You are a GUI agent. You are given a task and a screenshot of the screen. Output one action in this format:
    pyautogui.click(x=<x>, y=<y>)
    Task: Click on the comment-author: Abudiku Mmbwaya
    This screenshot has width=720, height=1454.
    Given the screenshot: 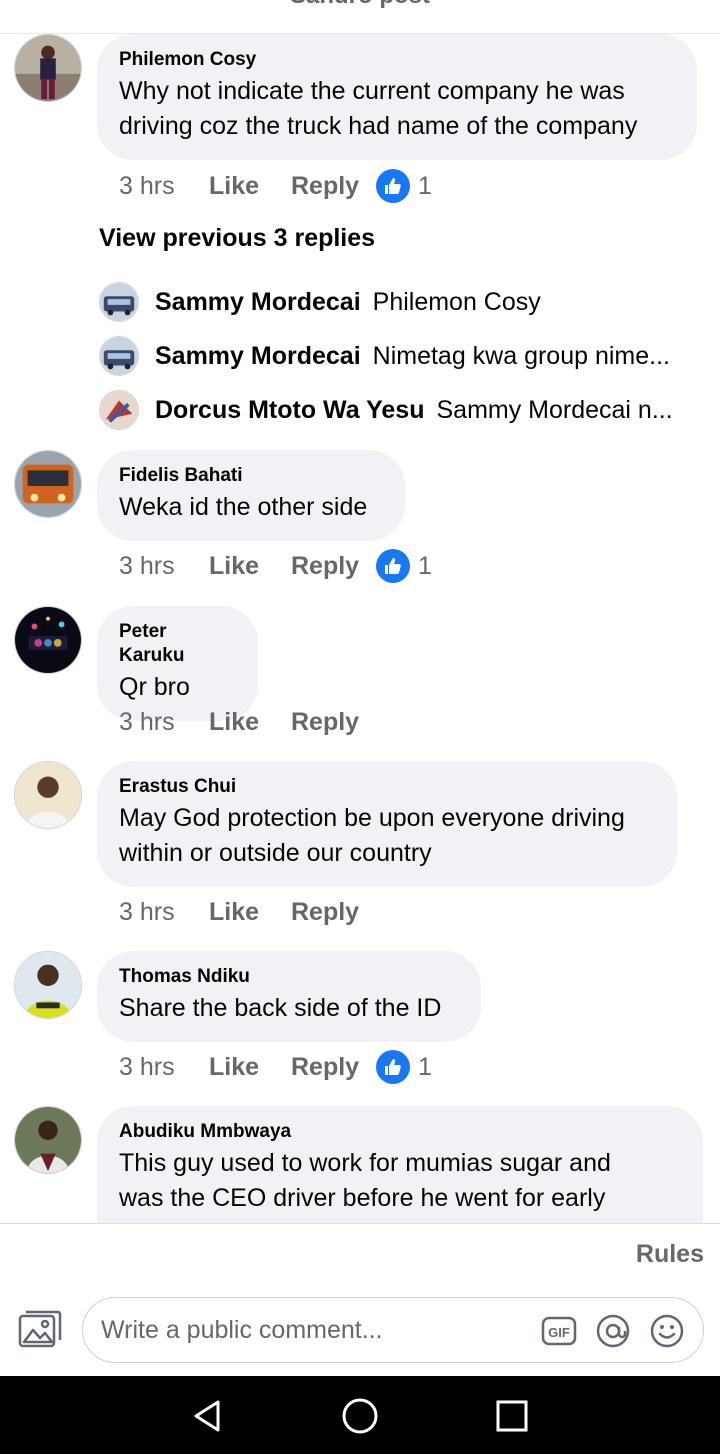 What is the action you would take?
    pyautogui.click(x=400, y=1132)
    